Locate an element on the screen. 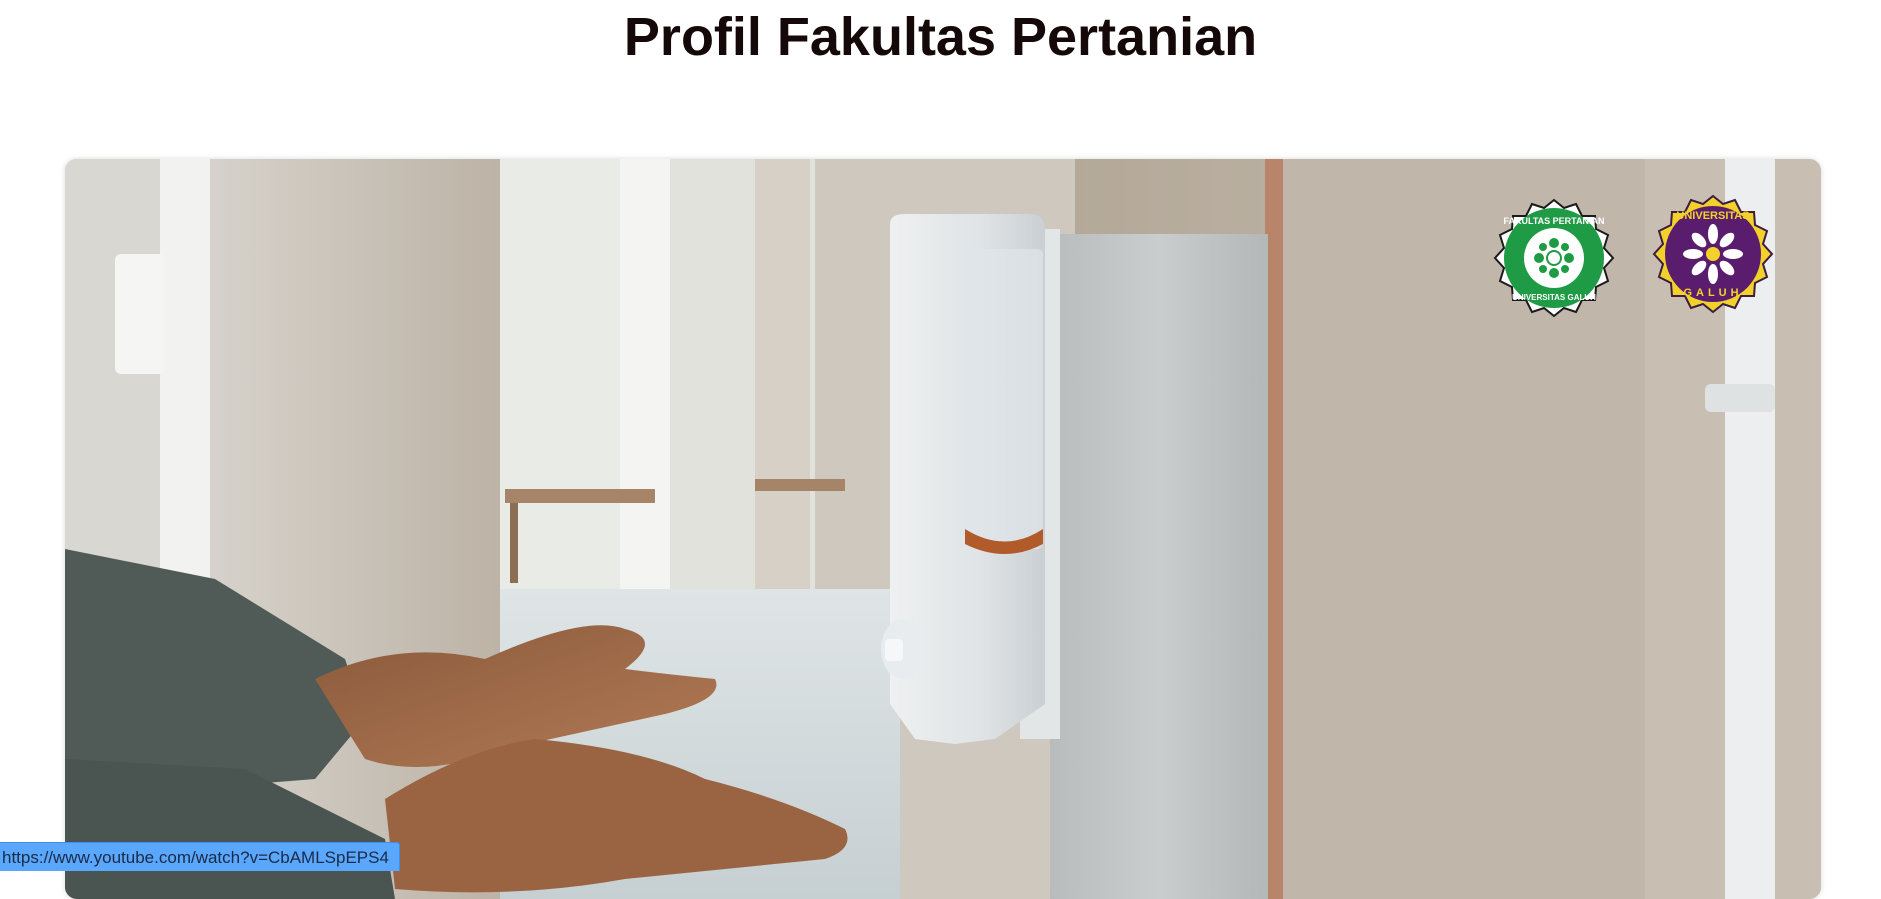  university-logo-top-text: UNIVERSITAS is located at coordinates (1712, 216).